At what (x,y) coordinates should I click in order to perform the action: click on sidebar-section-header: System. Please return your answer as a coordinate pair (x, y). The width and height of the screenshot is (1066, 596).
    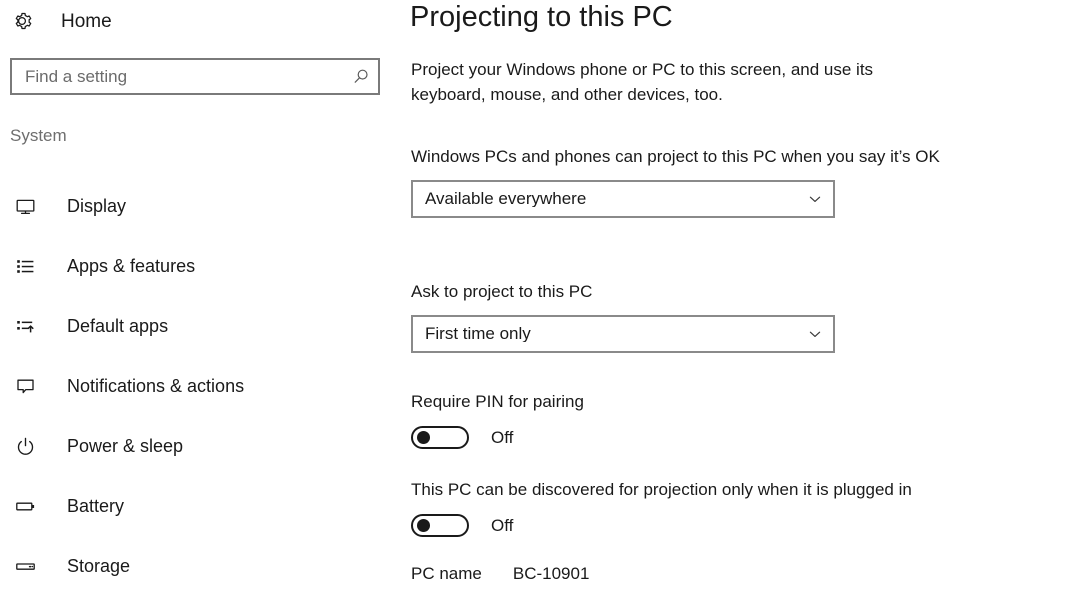
    Looking at the image, I should click on (38, 135).